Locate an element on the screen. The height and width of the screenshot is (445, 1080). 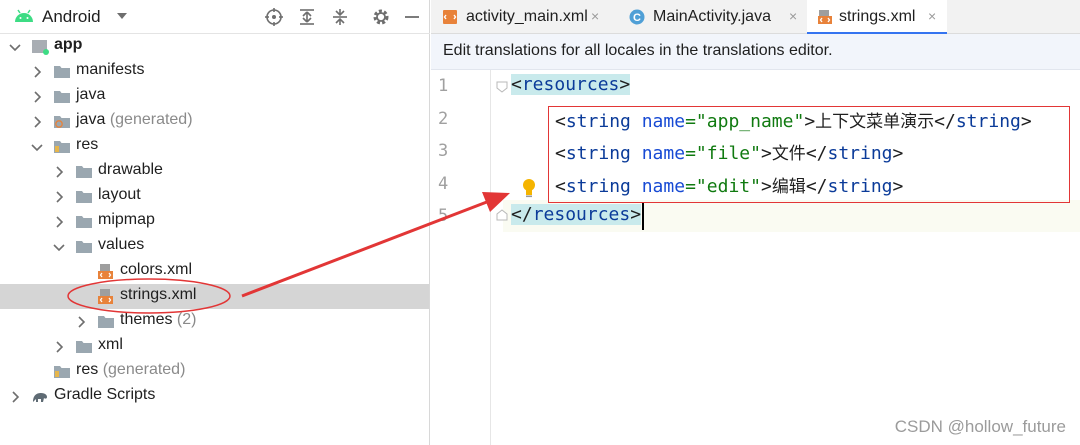
collapse-all-icon is located at coordinates (340, 17).